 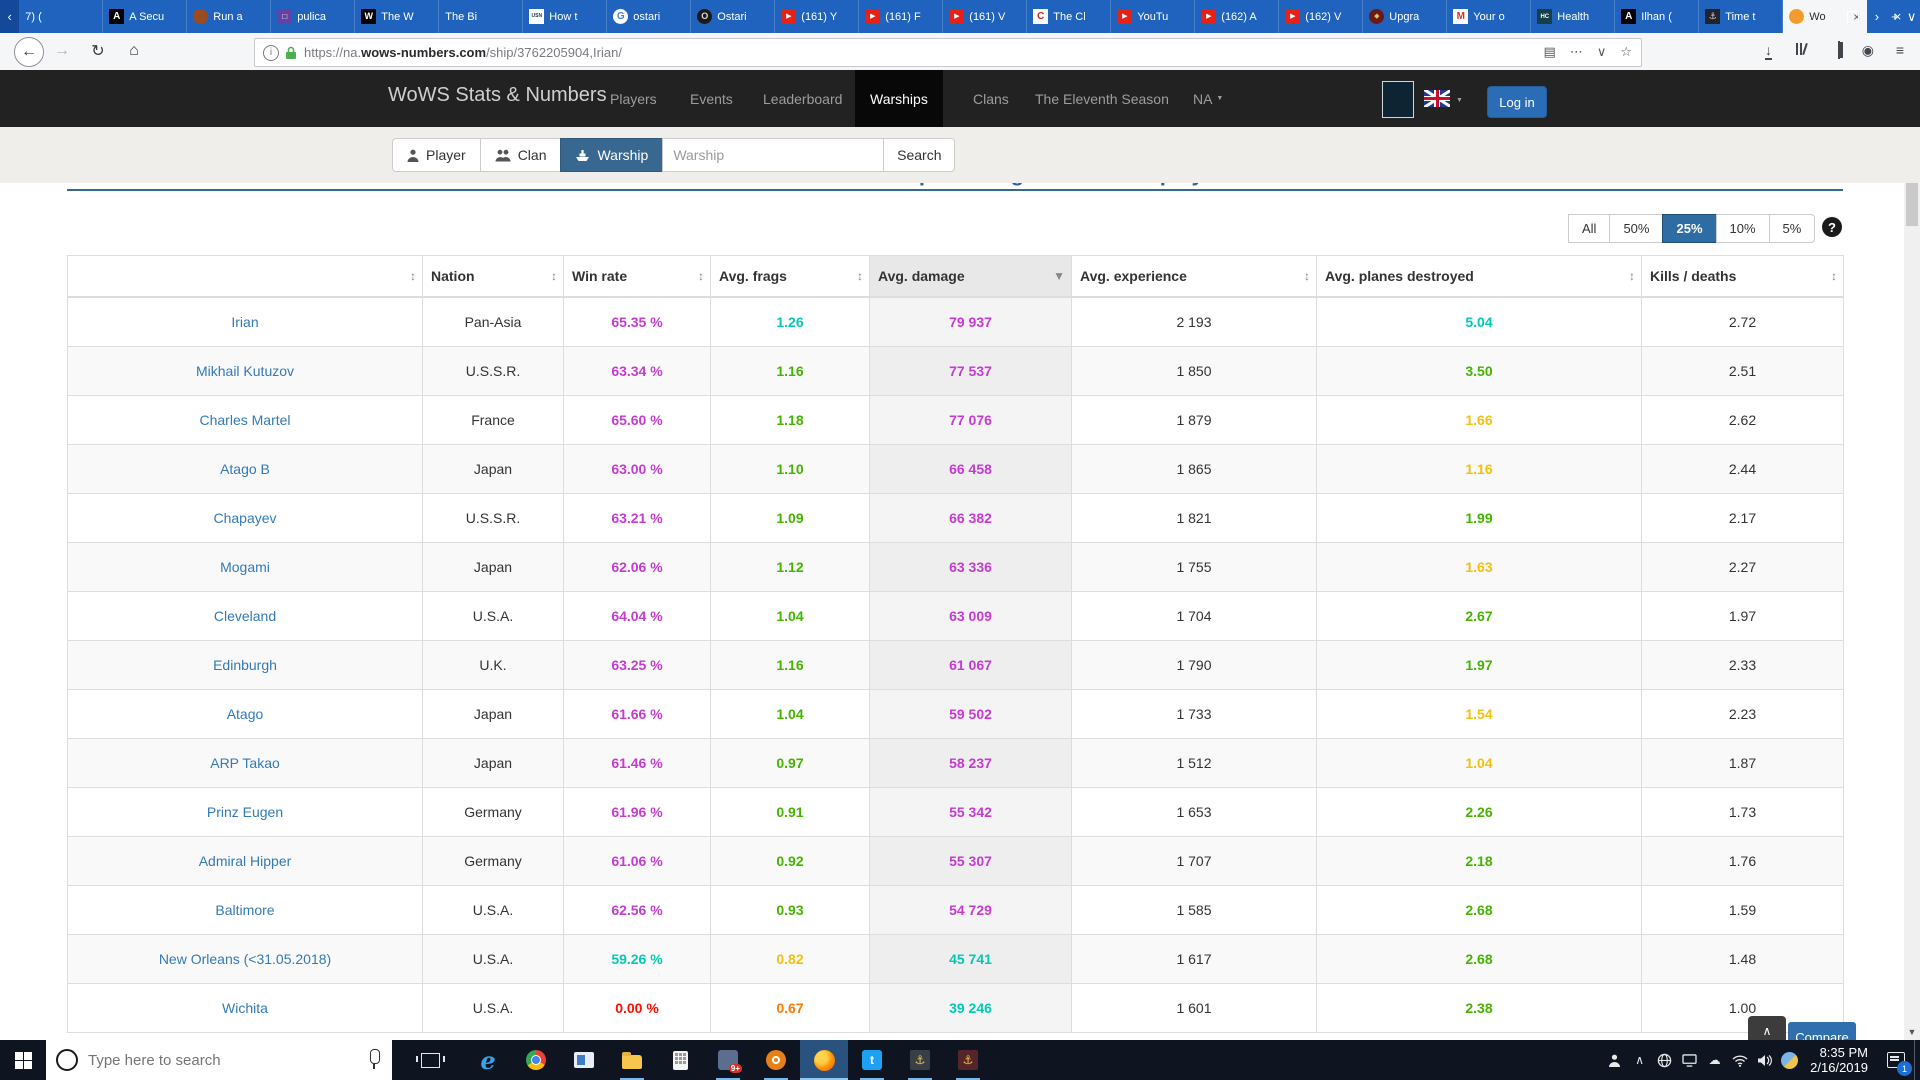 I want to click on onedrive-cloud-icon: ☁, so click(x=1714, y=1060).